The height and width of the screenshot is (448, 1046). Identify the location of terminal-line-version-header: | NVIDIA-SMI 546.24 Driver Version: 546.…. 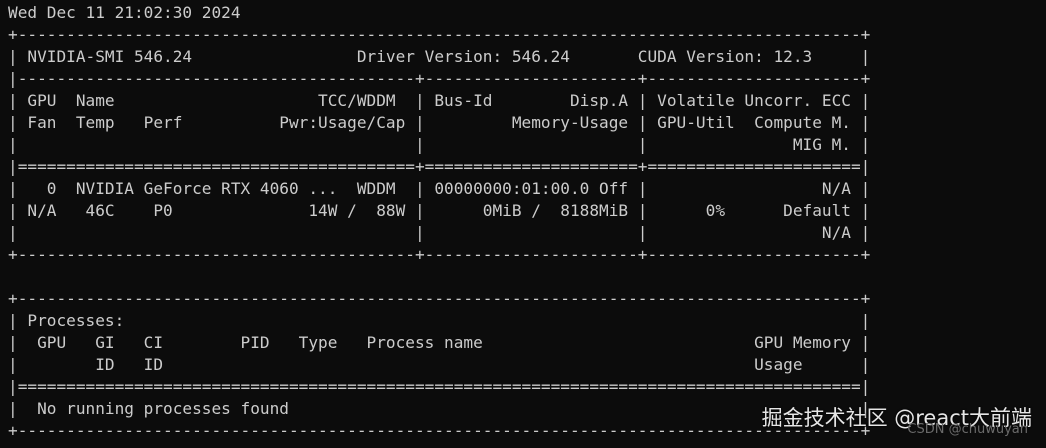
(439, 56).